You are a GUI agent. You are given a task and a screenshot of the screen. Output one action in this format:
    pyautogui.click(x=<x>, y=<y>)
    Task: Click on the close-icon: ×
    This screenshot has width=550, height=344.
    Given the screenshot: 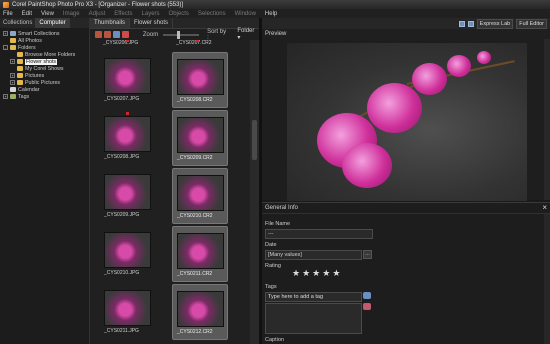 What is the action you would take?
    pyautogui.click(x=544, y=208)
    